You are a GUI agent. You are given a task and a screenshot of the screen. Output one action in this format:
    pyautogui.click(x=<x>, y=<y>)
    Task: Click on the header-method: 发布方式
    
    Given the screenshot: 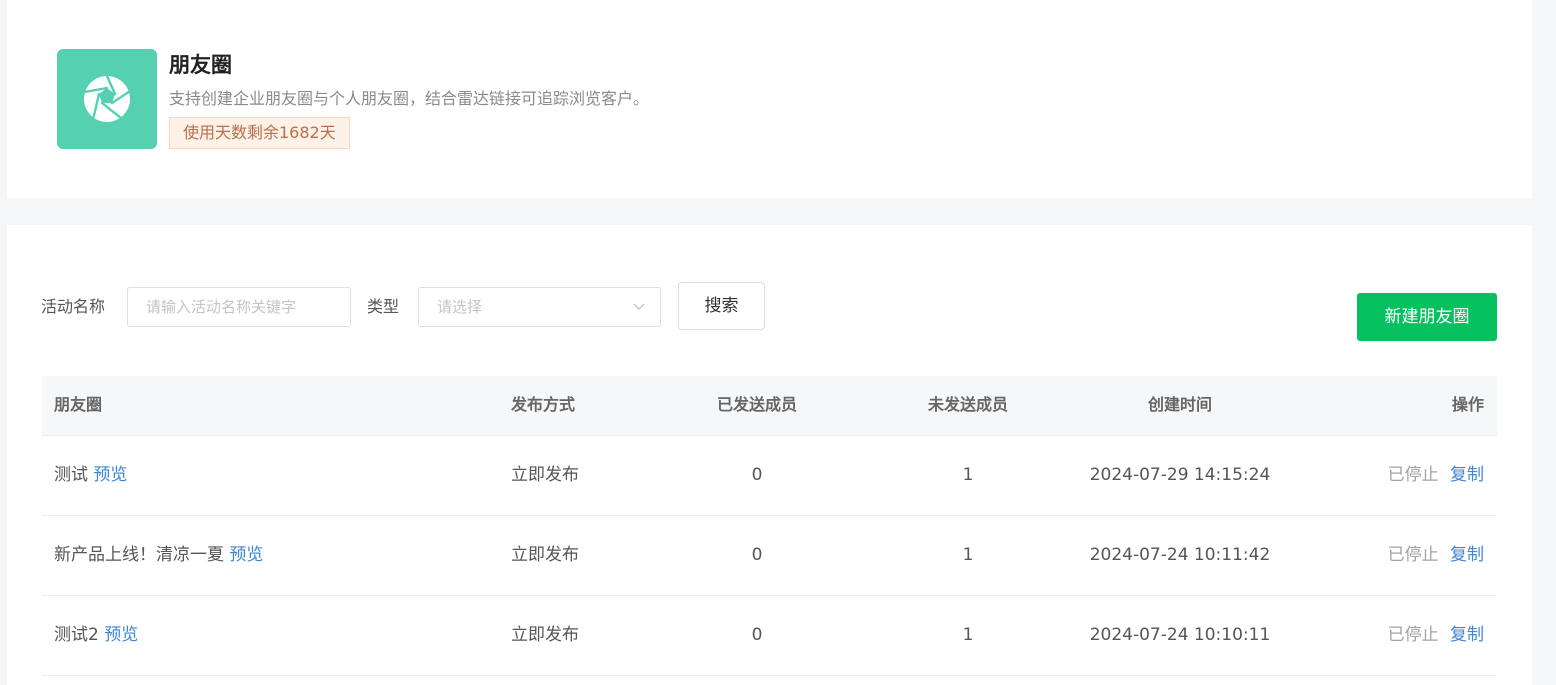 What is the action you would take?
    pyautogui.click(x=543, y=404)
    